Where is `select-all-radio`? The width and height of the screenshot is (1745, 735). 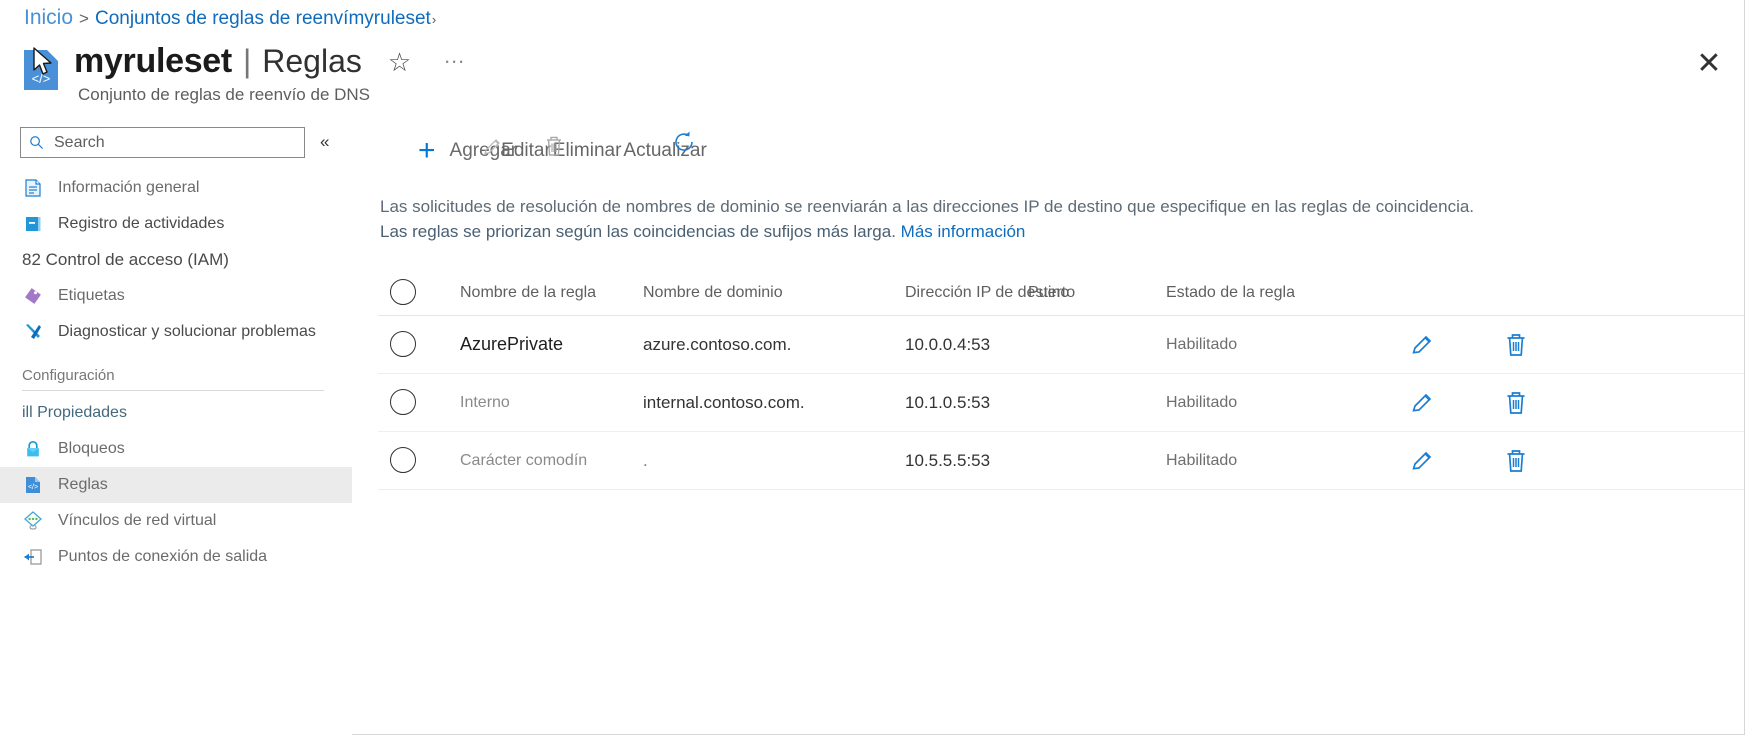
select-all-radio is located at coordinates (403, 292).